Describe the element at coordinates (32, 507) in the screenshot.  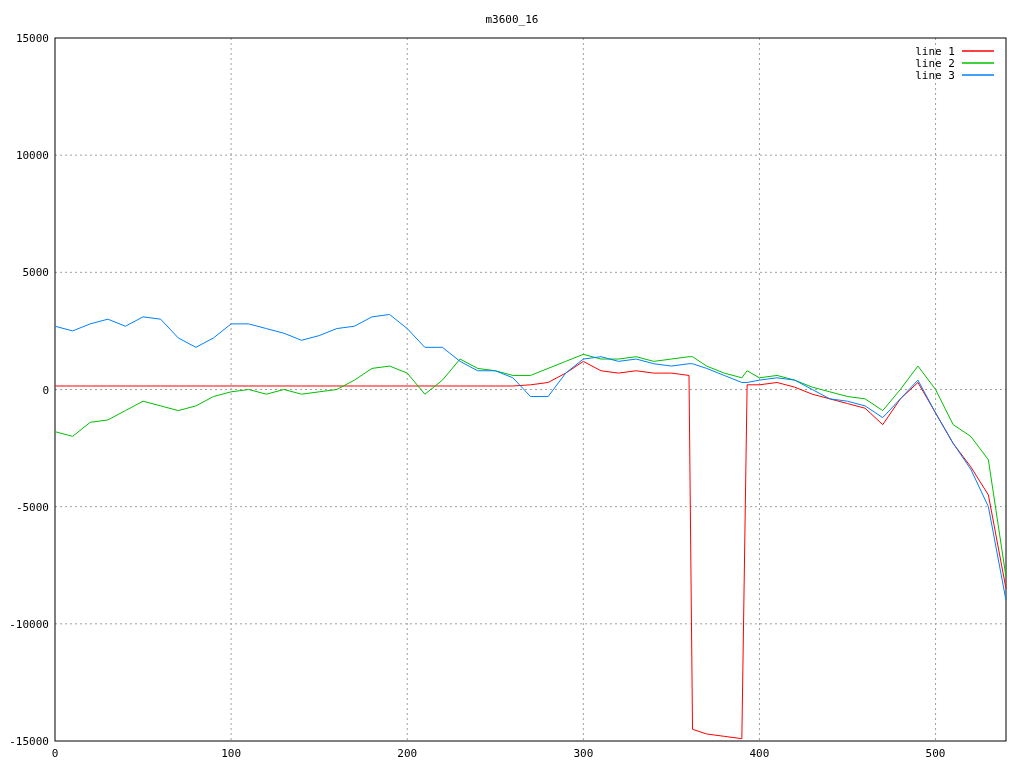
I see `y-tick-label: -5000` at that location.